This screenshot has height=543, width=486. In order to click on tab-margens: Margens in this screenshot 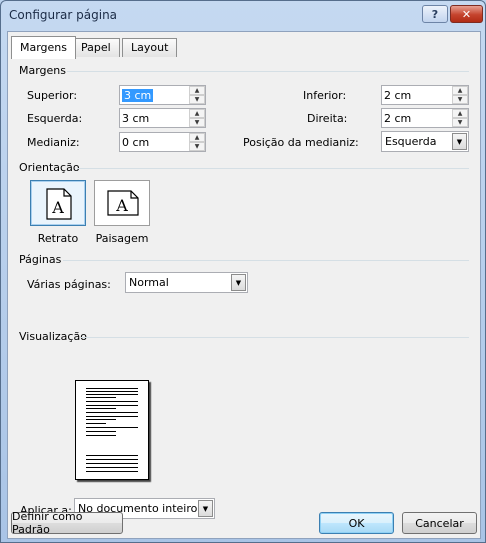, I will do `click(44, 47)`.